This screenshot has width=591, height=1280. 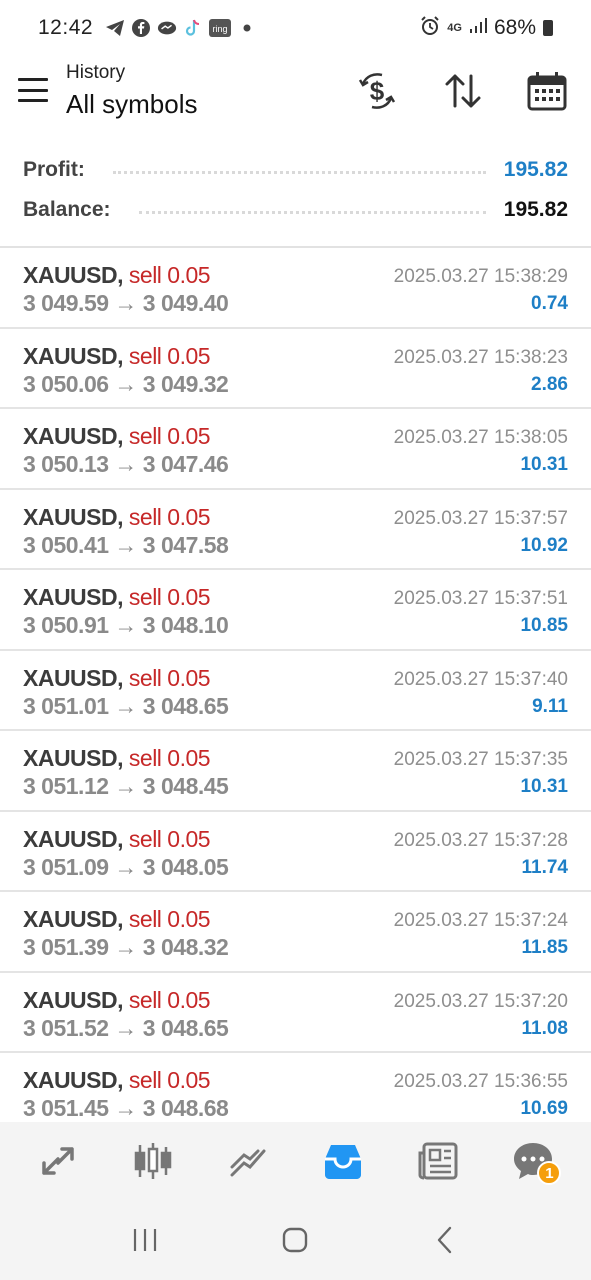 I want to click on nav-history, so click(x=343, y=1161).